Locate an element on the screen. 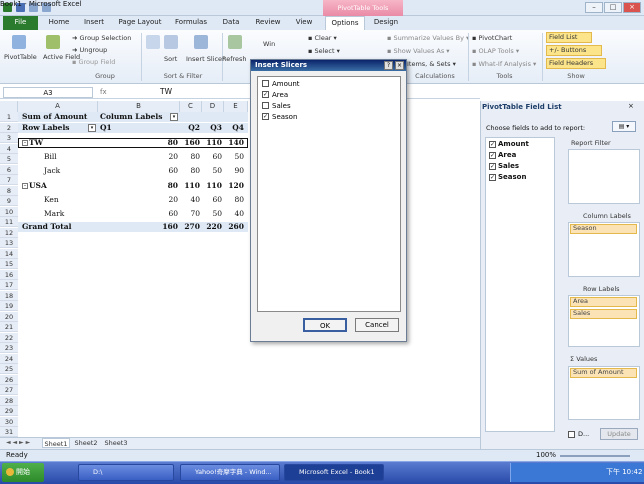  tab-home: Home is located at coordinates (59, 23).